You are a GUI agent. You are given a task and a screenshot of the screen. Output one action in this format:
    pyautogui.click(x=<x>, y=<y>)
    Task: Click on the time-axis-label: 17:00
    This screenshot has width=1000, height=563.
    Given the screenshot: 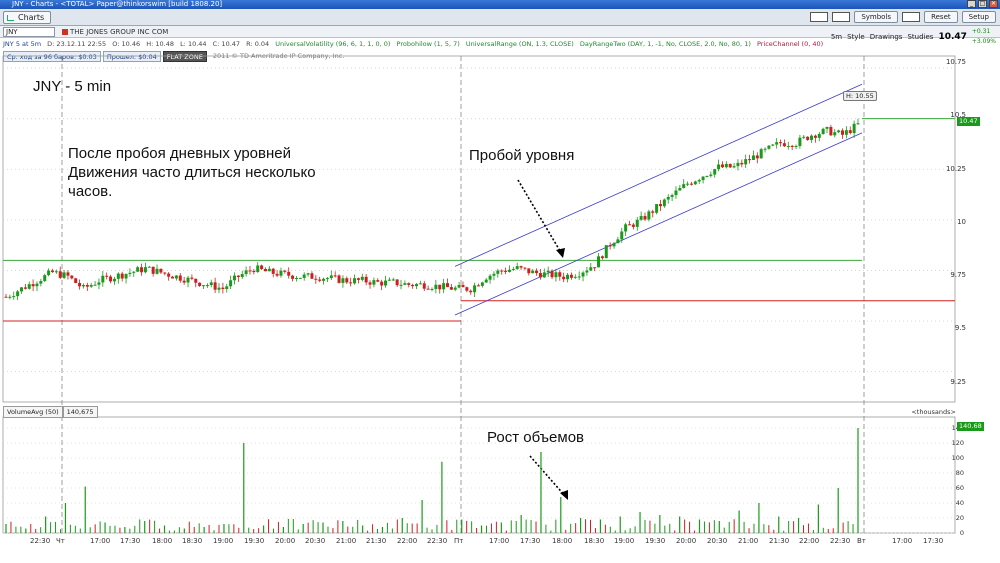 What is the action you would take?
    pyautogui.click(x=100, y=541)
    